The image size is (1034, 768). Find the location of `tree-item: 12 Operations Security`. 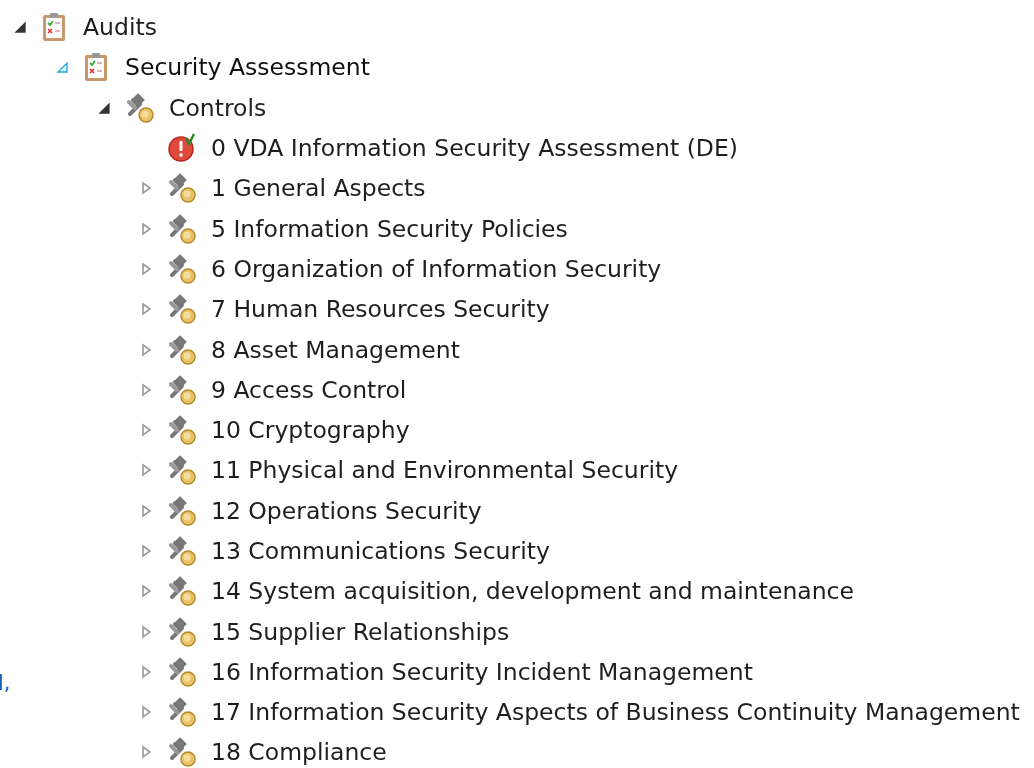

tree-item: 12 Operations Security is located at coordinates (346, 510).